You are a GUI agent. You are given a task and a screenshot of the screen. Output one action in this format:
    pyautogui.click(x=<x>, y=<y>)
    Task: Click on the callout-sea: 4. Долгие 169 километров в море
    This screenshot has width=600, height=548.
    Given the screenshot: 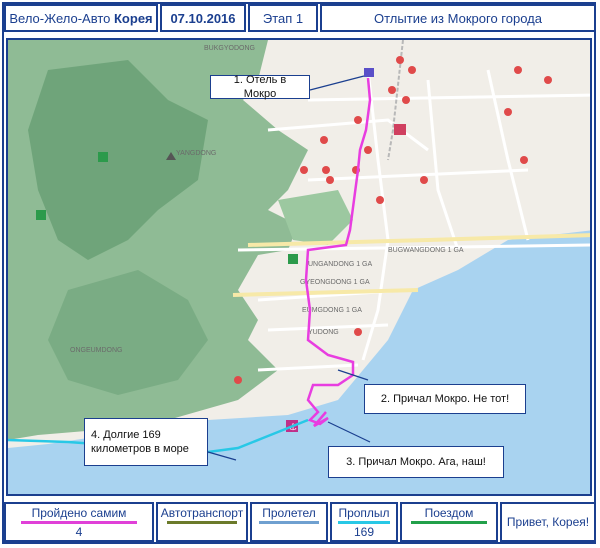 What is the action you would take?
    pyautogui.click(x=146, y=442)
    